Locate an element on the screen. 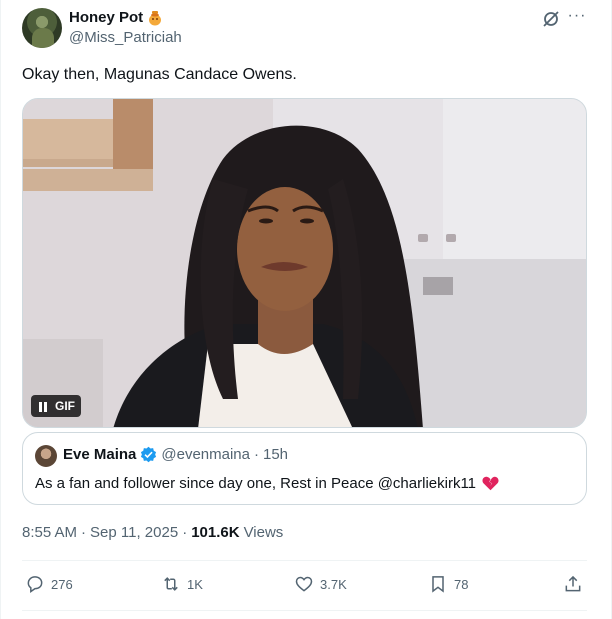  author-handle: @Miss_Patriciah is located at coordinates (125, 37).